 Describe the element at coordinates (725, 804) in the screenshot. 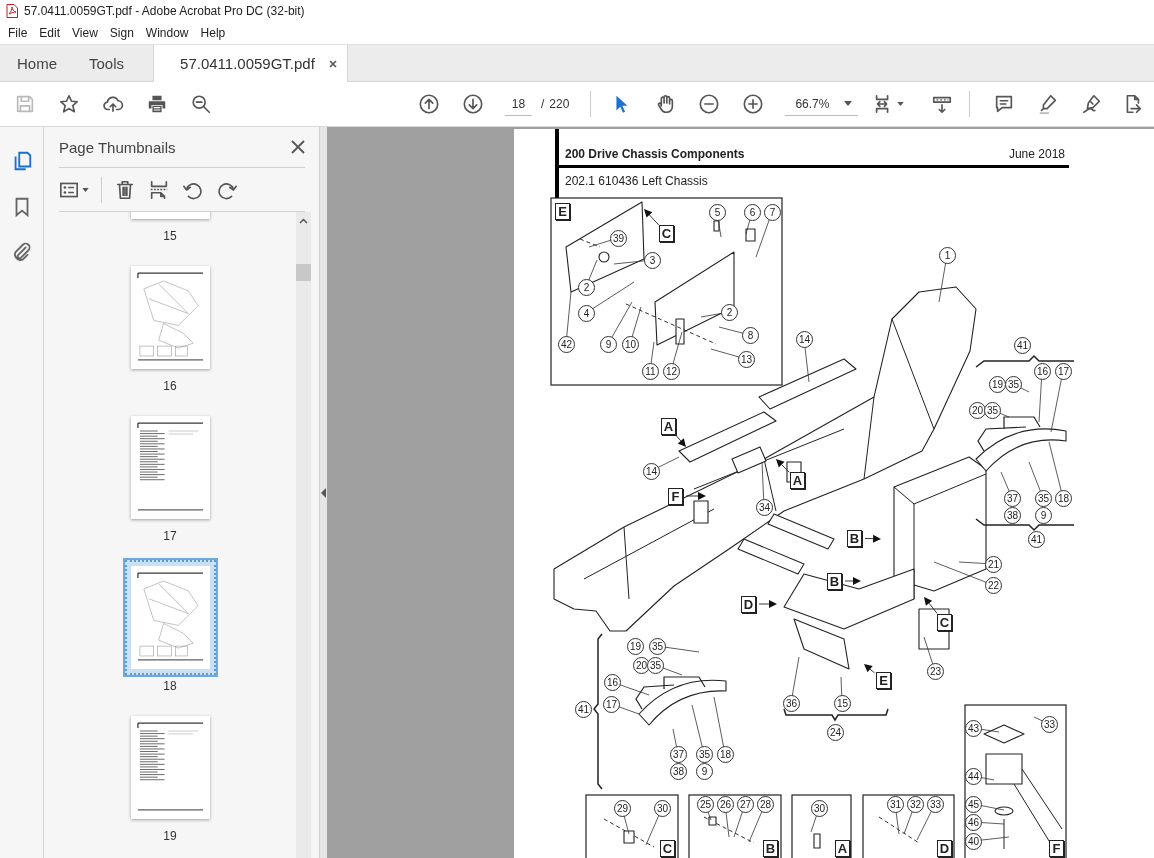

I see `callout-number: 26` at that location.